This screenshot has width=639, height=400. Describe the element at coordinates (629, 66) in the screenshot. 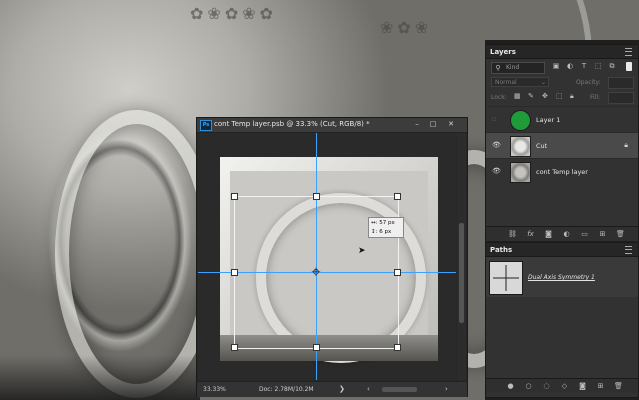

I see `filter-toggle` at that location.